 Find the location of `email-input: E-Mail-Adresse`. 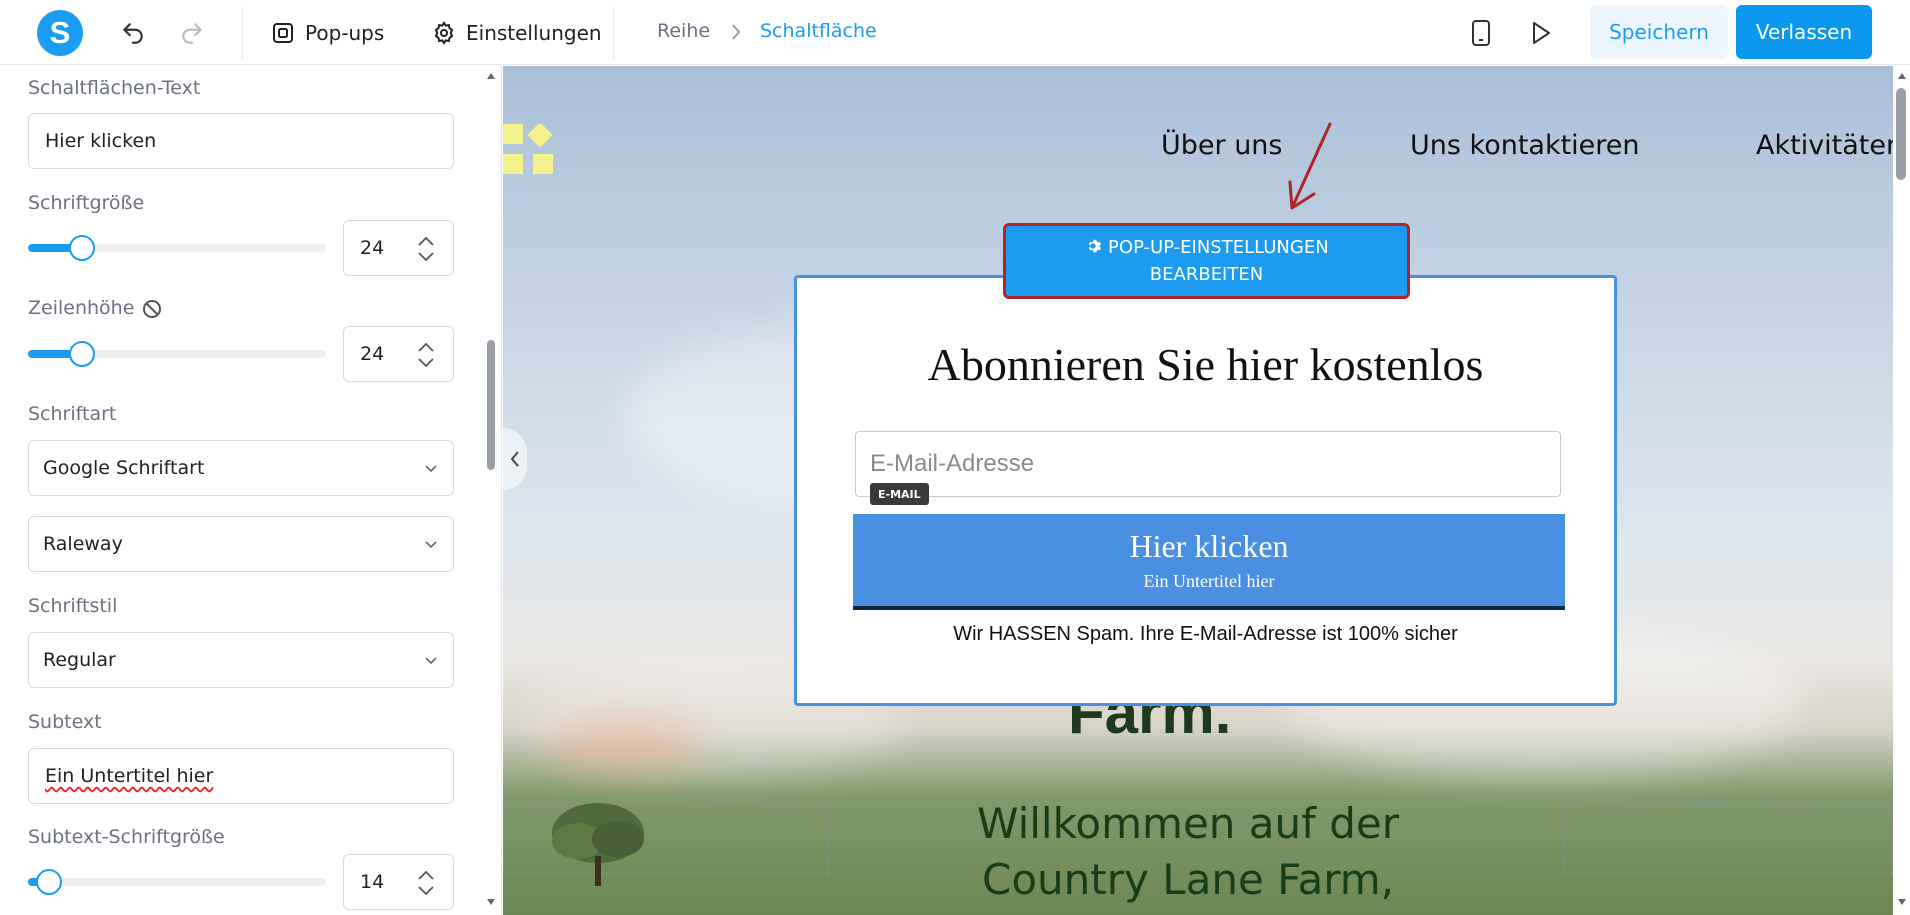

email-input: E-Mail-Adresse is located at coordinates (1208, 464).